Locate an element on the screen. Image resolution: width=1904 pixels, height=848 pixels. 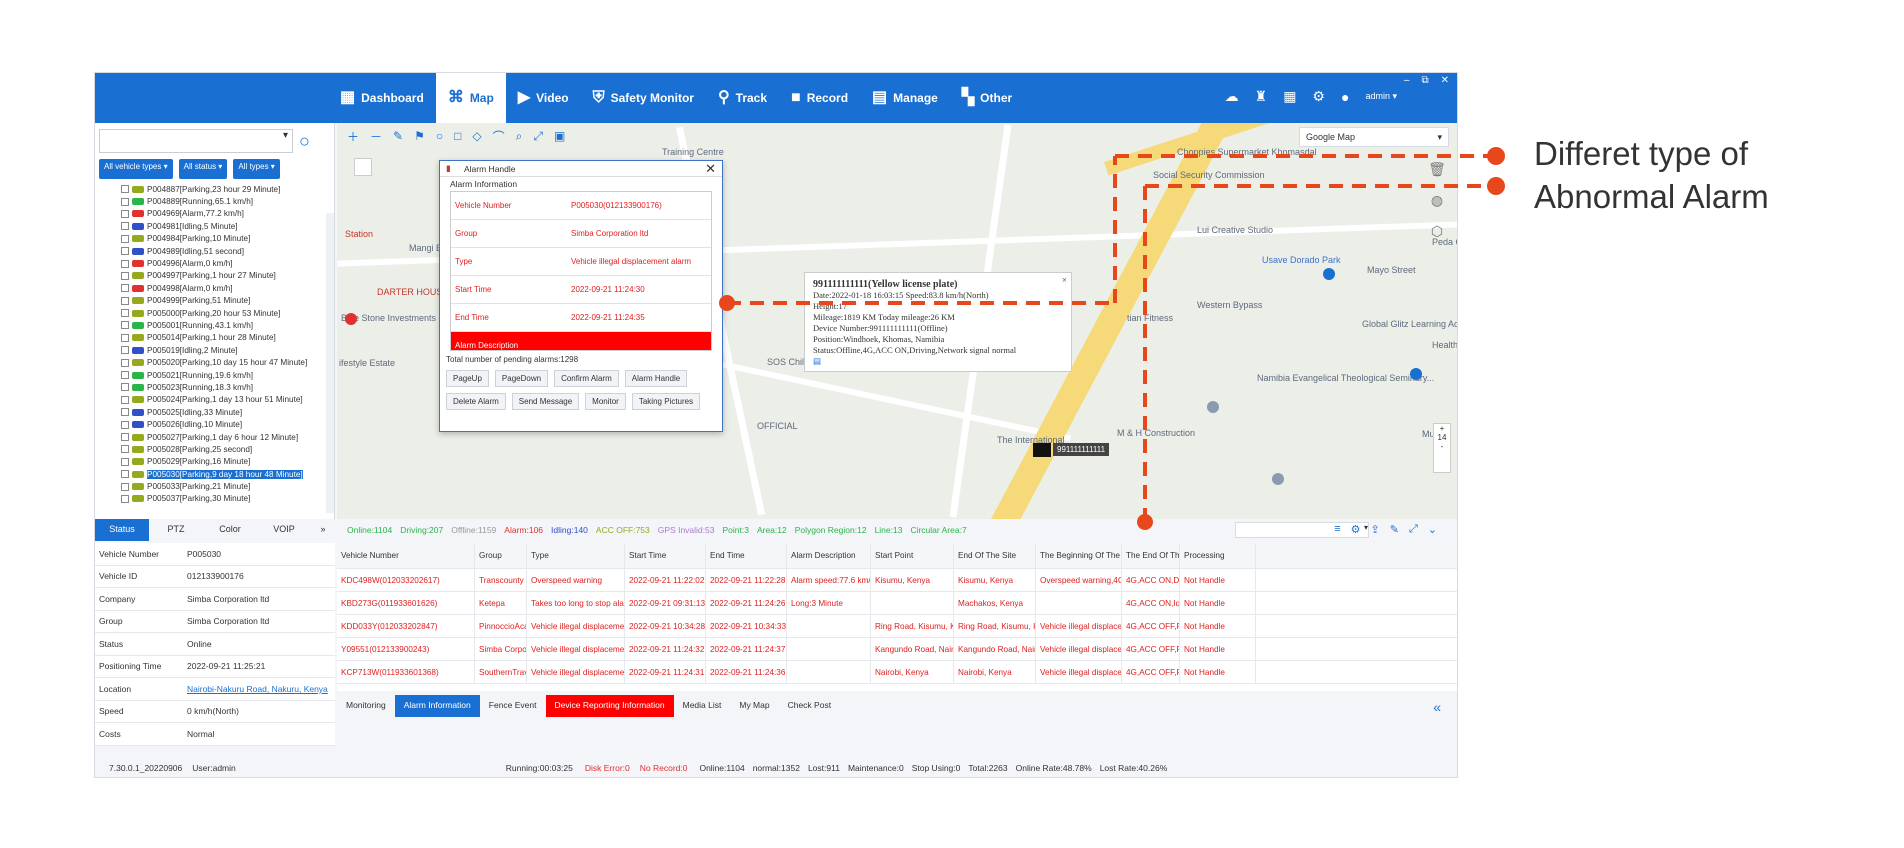
column-header: Start Point is located at coordinates (912, 555).